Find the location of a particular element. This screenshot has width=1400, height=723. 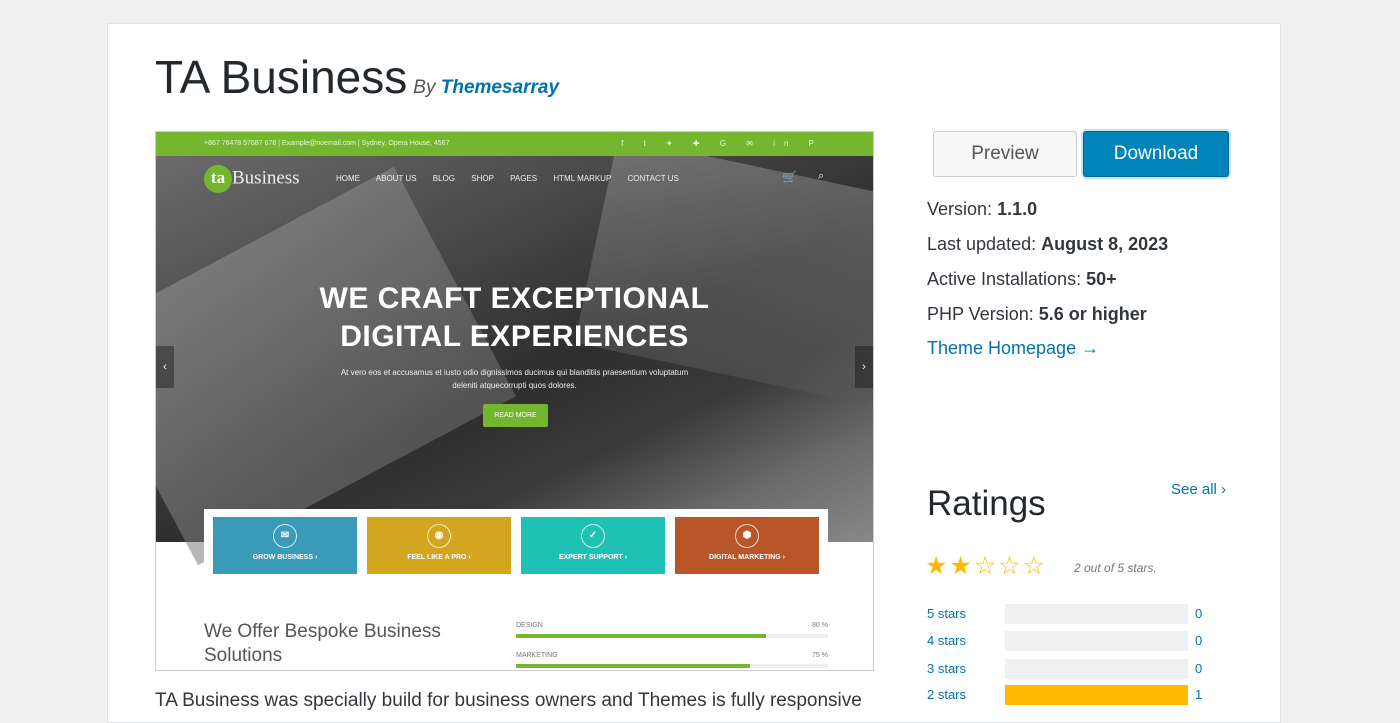

offer-title: We Offer Bespoke Business Solutions is located at coordinates (322, 643).